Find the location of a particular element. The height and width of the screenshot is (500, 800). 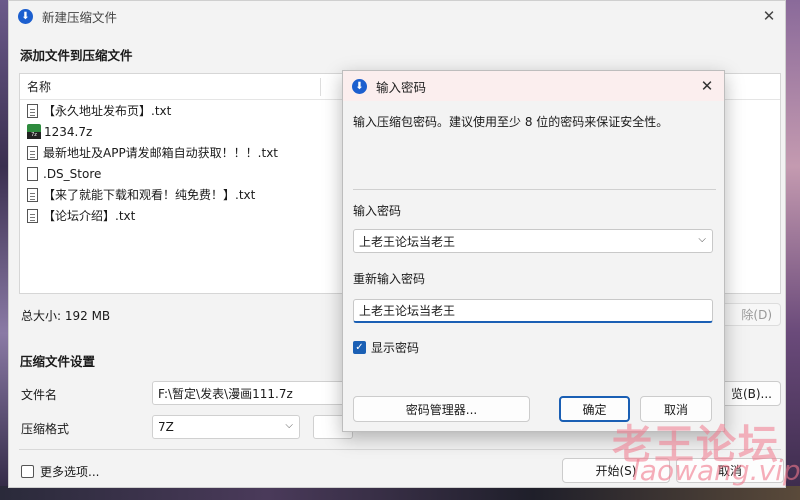

filename-input: F:\暂定\发表\漫画111.7z is located at coordinates (252, 393).